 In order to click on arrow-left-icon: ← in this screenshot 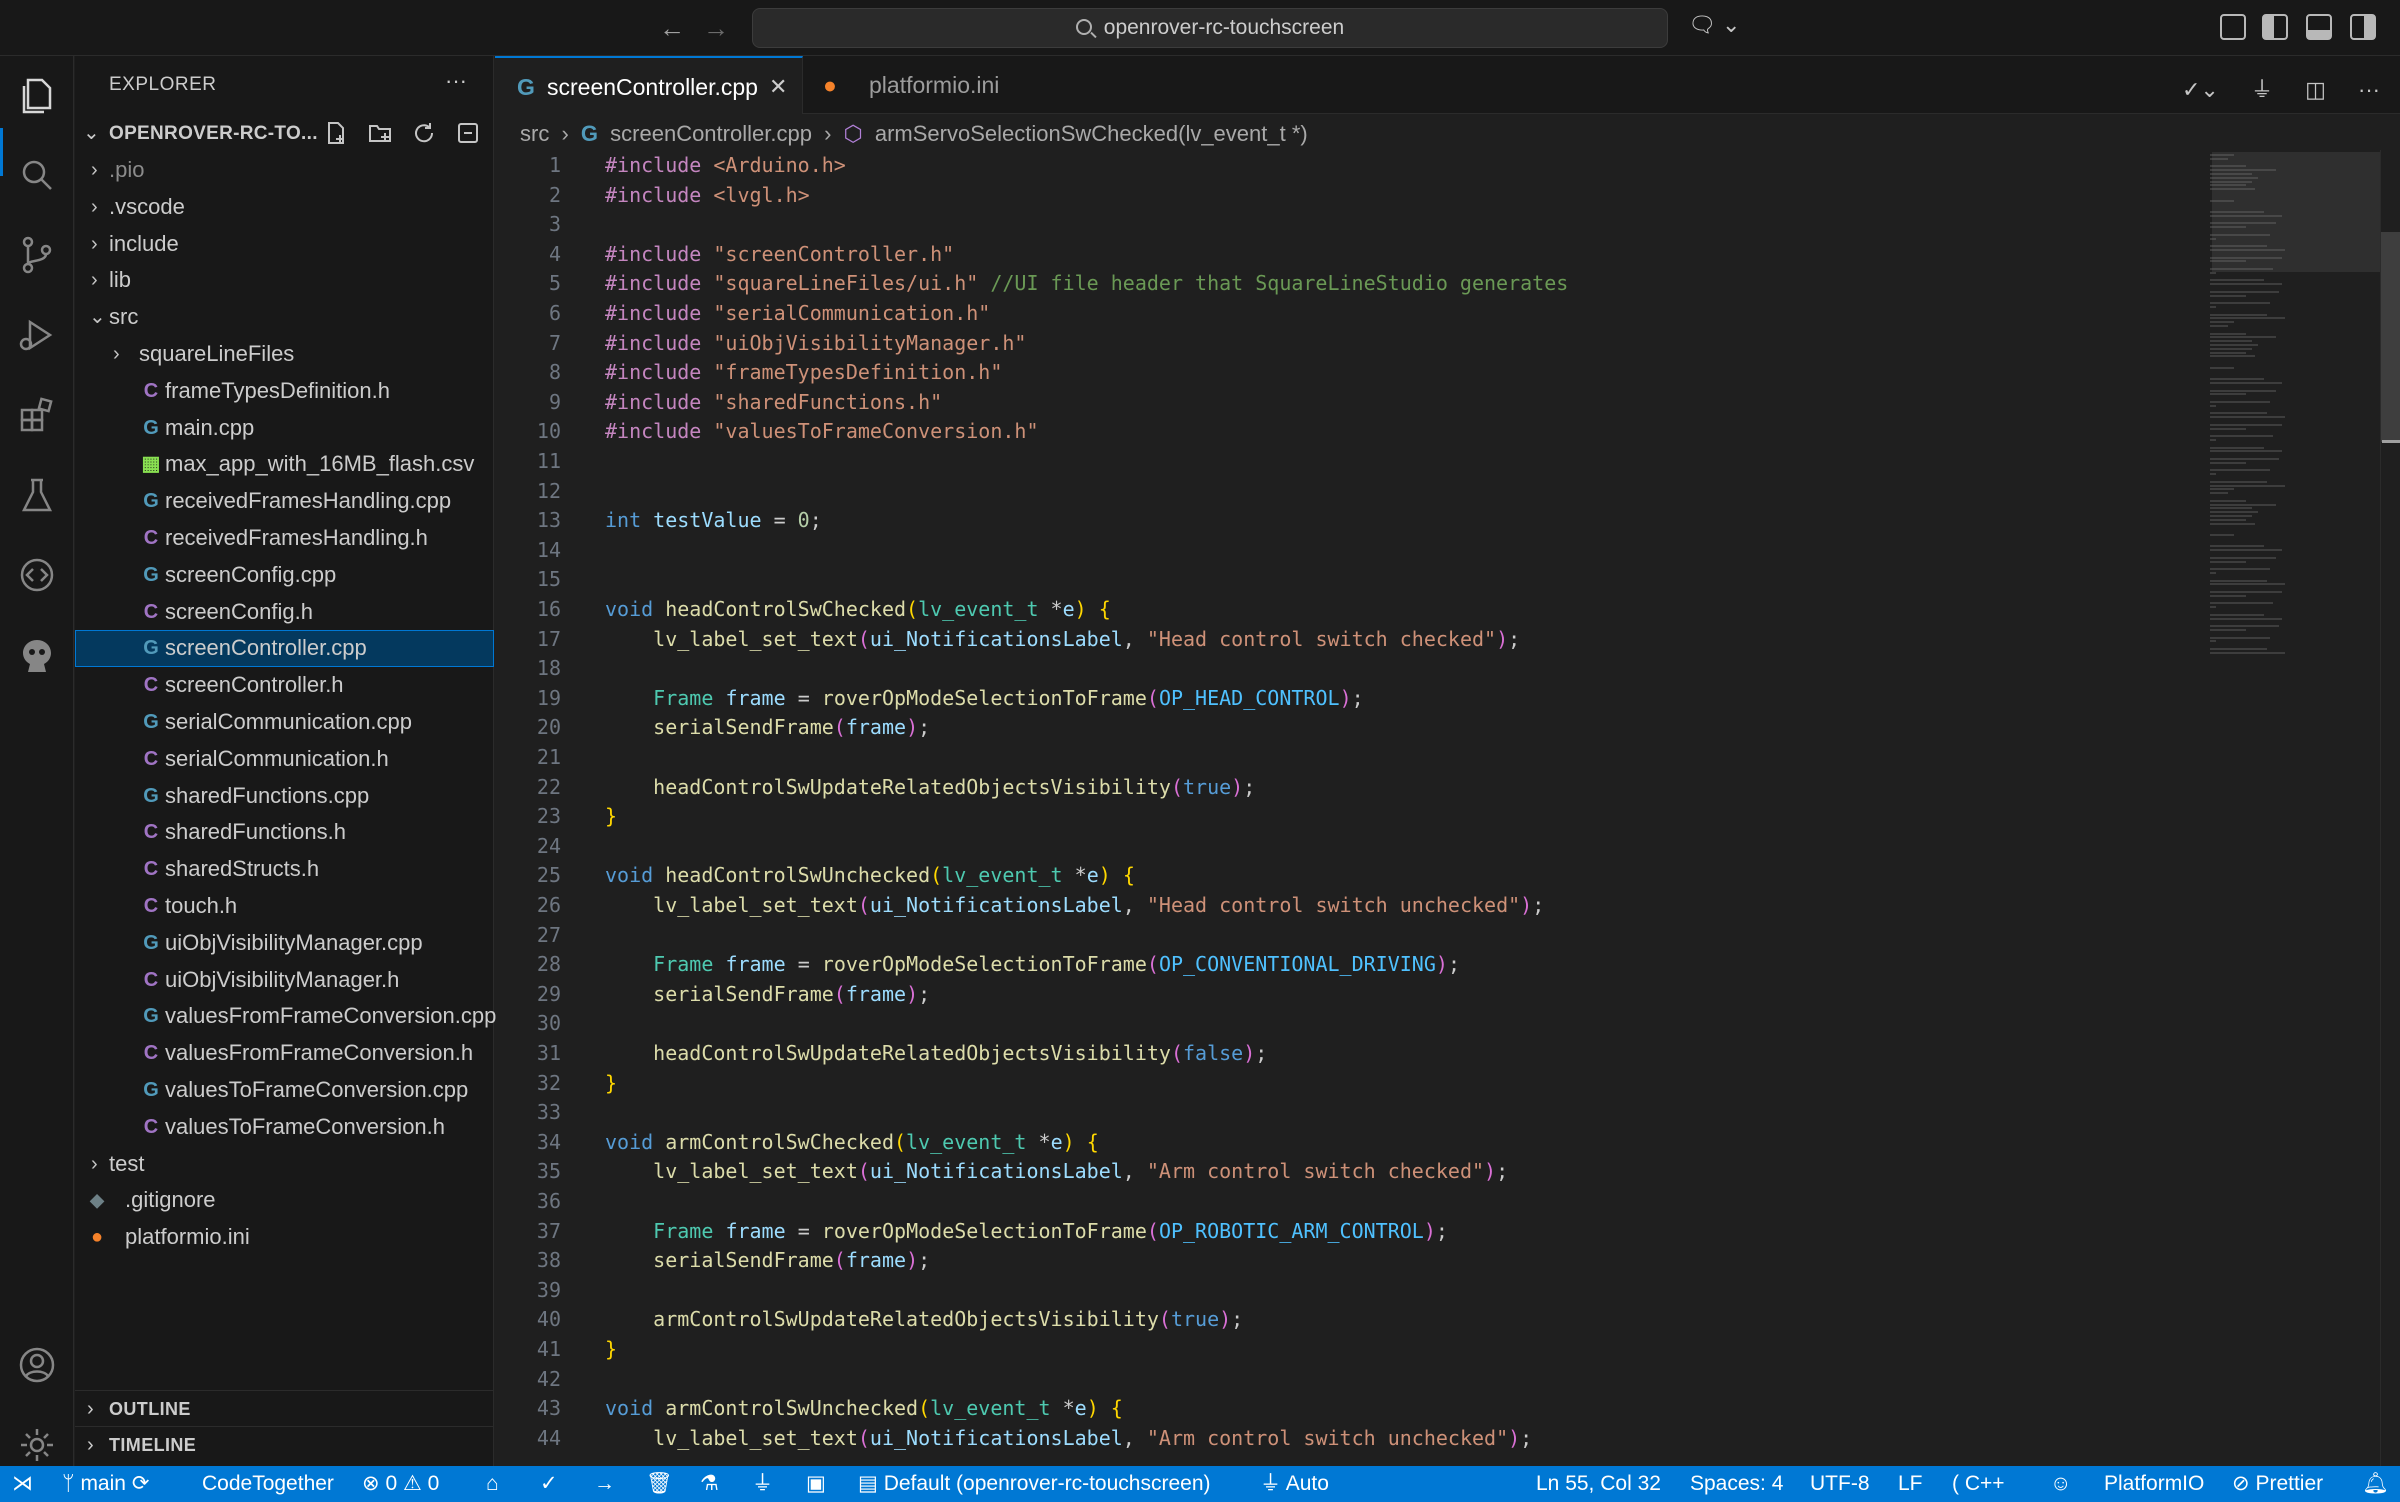, I will do `click(672, 28)`.